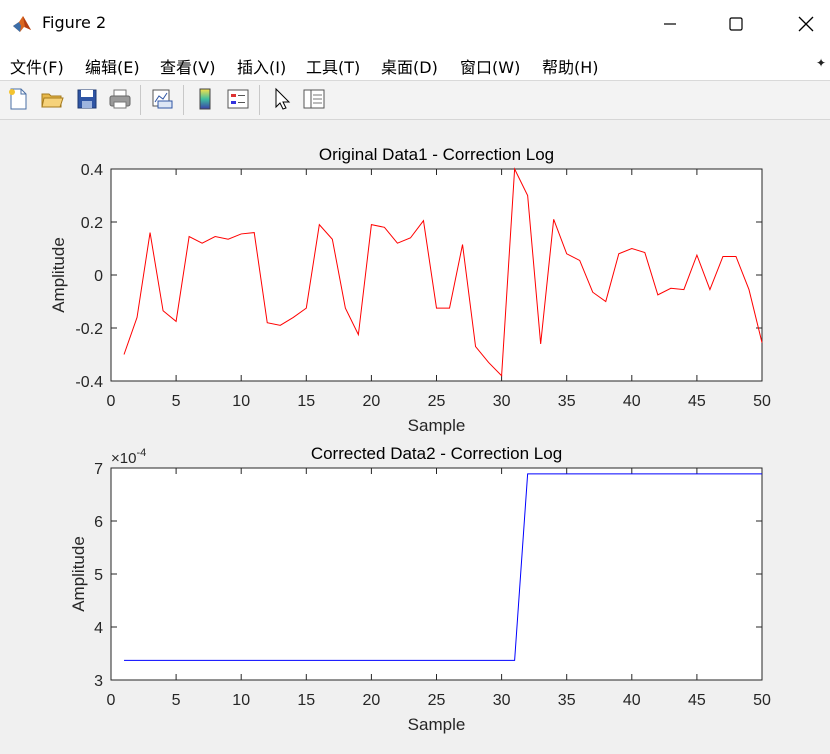 Image resolution: width=830 pixels, height=754 pixels. I want to click on menu-edit: 编辑(E), so click(112, 66).